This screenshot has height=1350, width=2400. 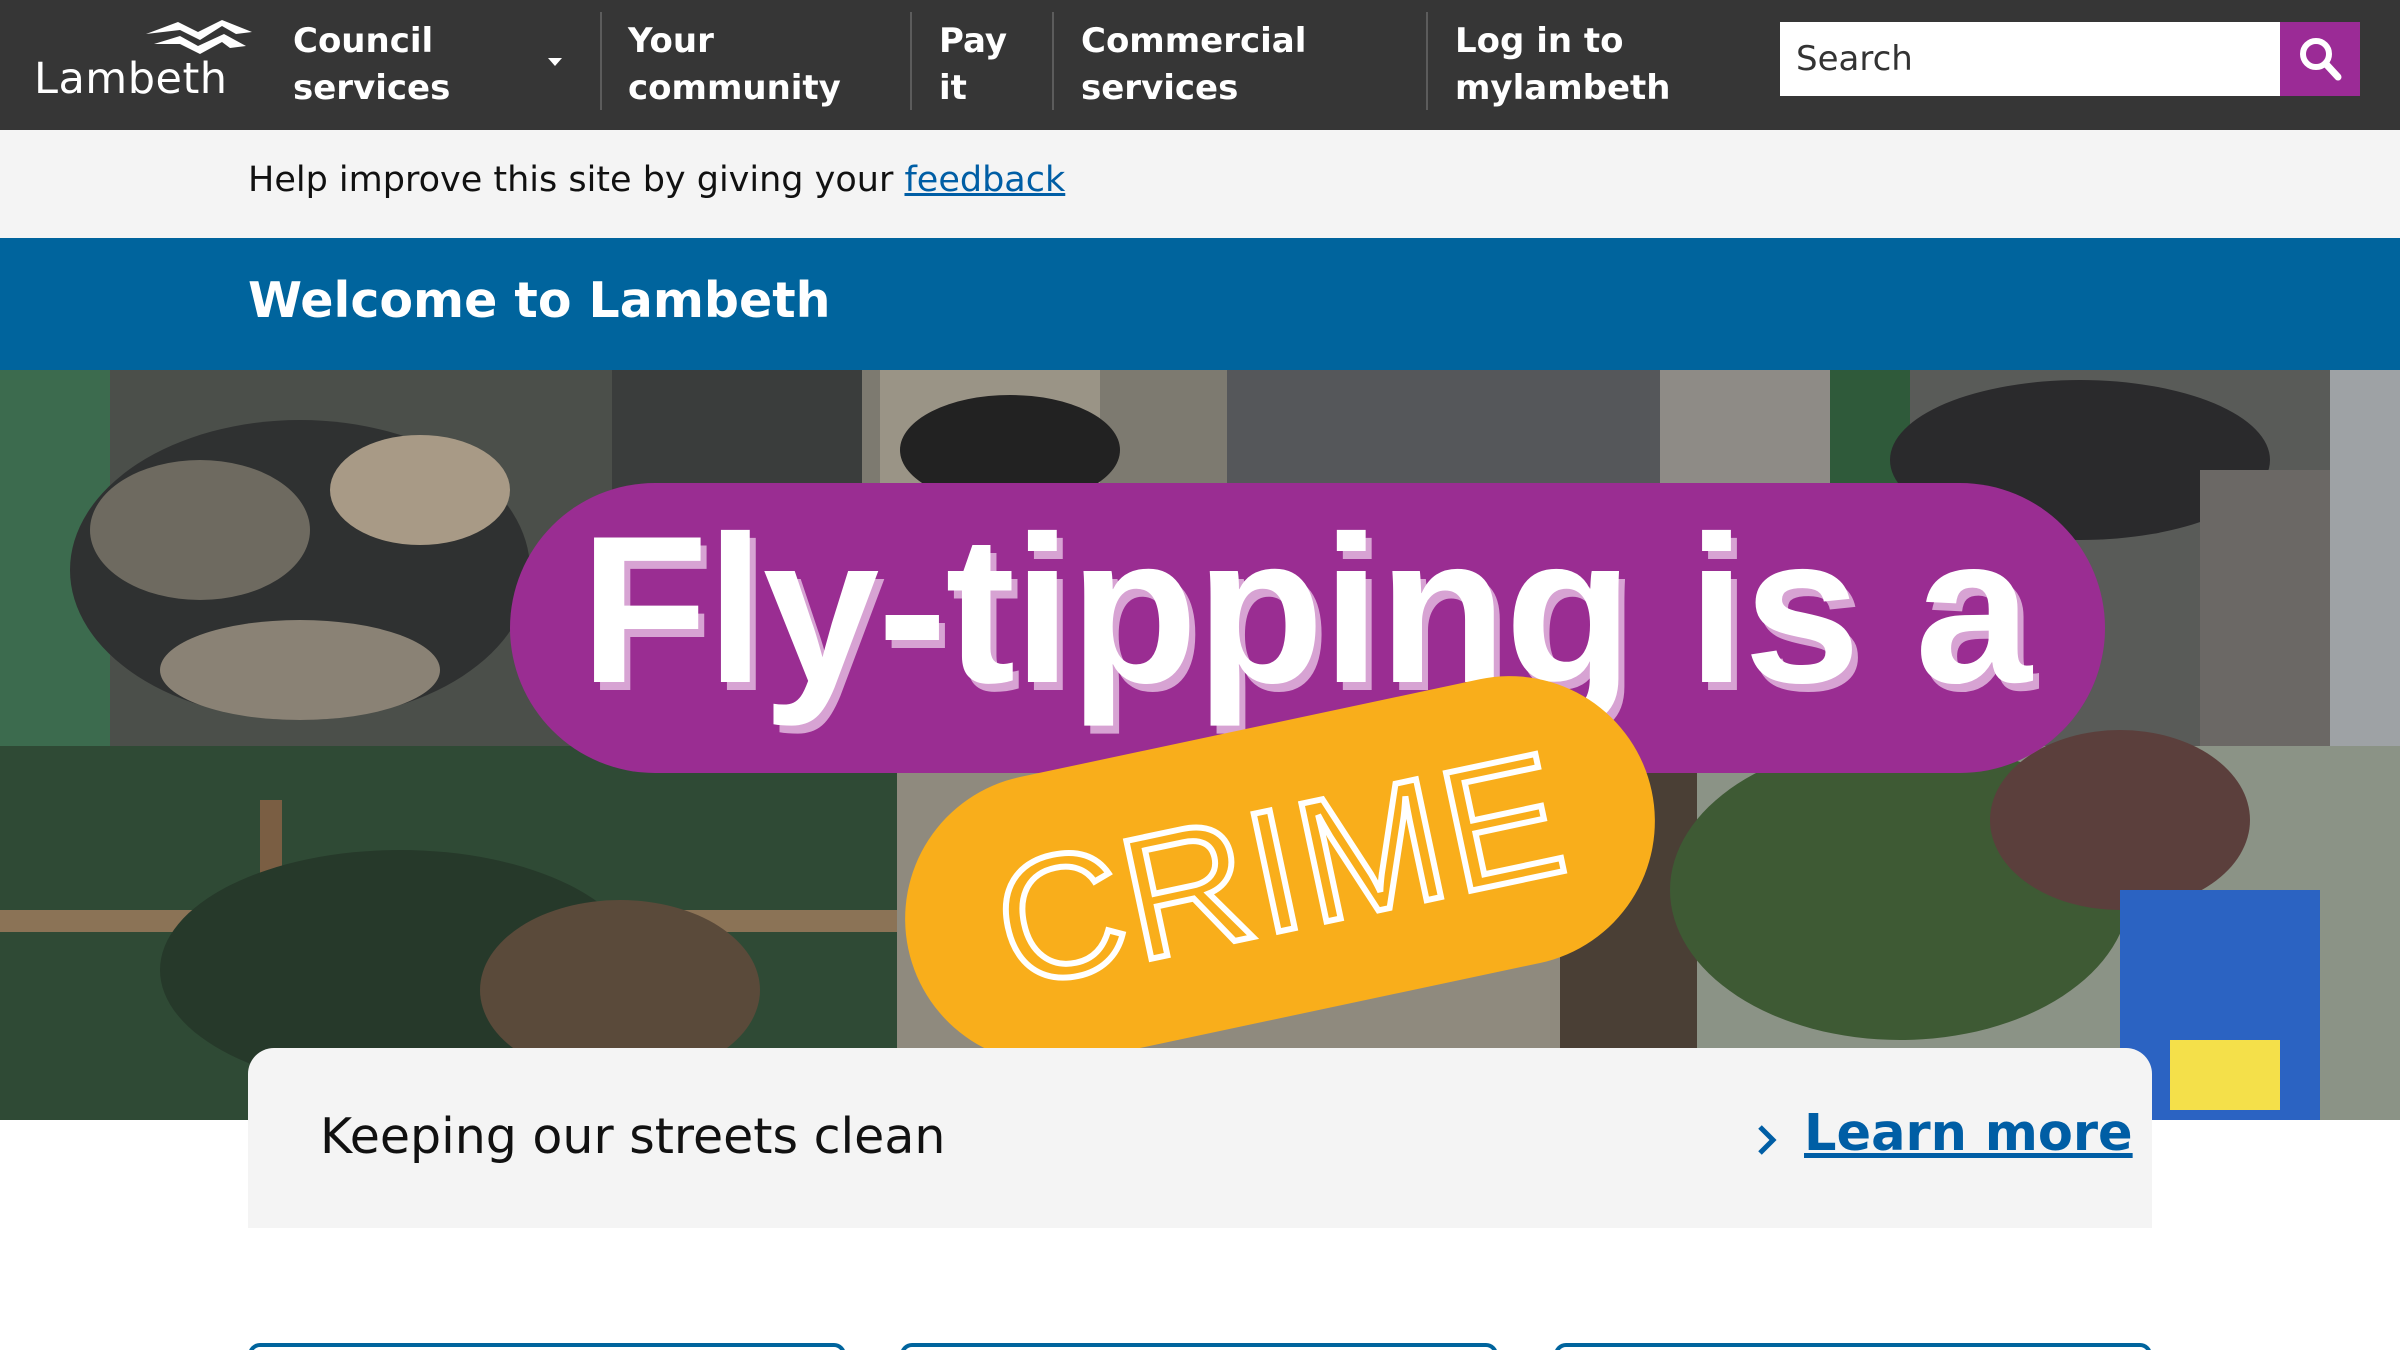 I want to click on nav-label: Council, so click(x=363, y=41).